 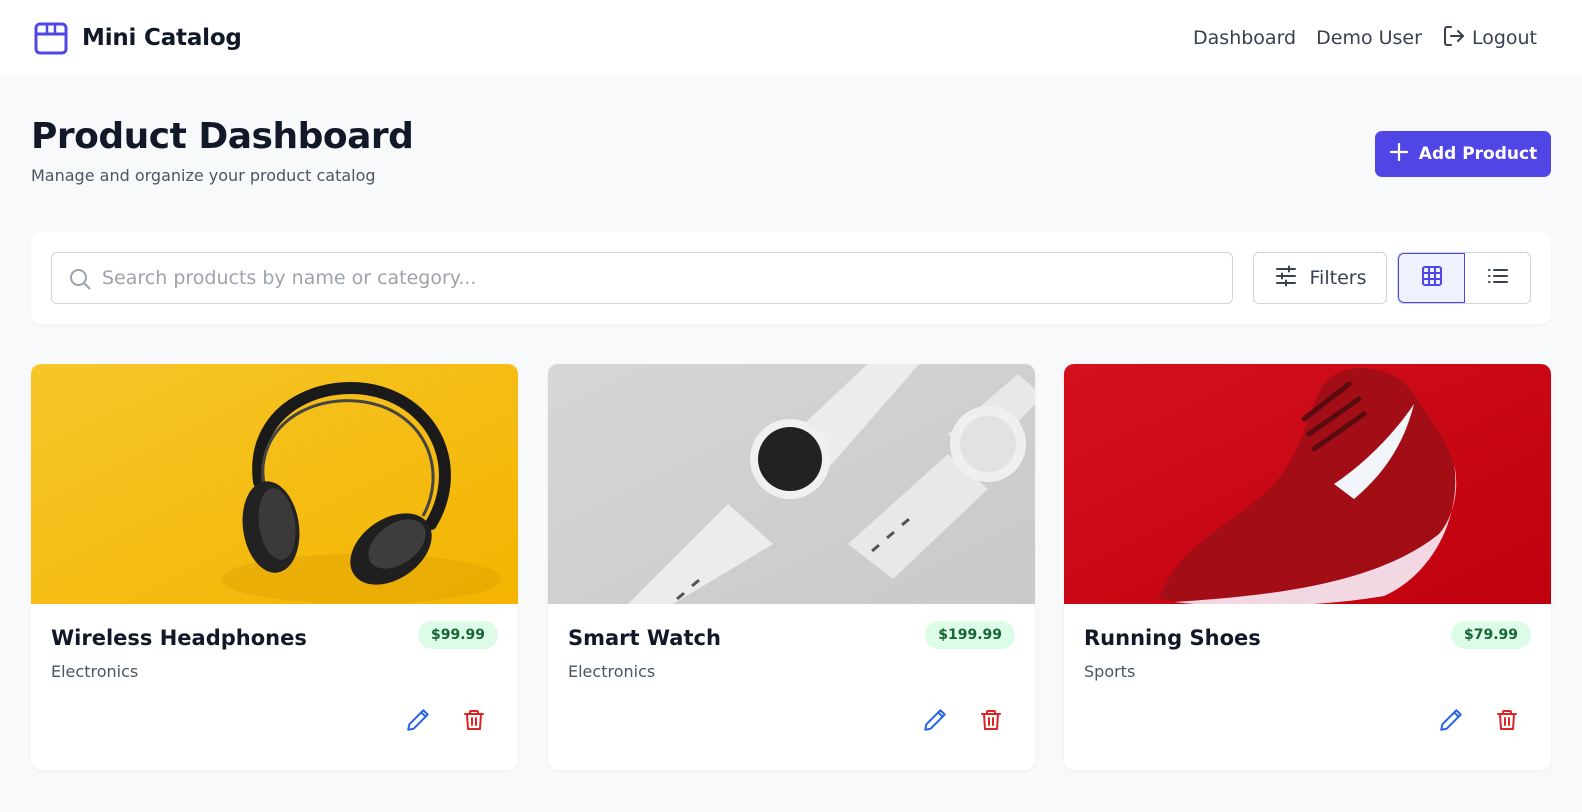 I want to click on page-subtitle: Manage and organize your product catalog, so click(x=203, y=175).